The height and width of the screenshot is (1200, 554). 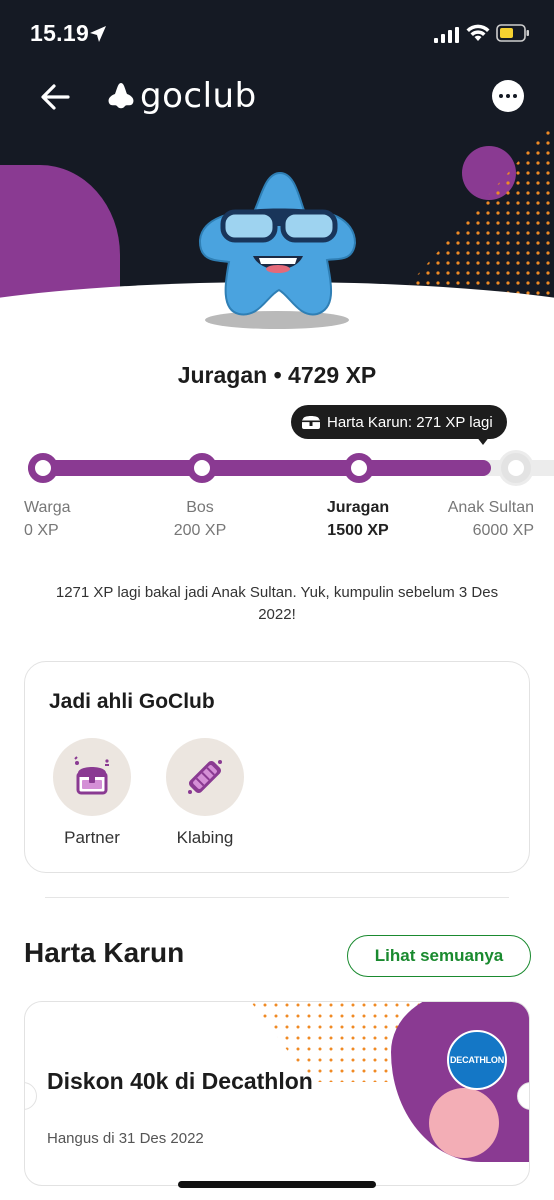 I want to click on location-arrow-icon, so click(x=98, y=34).